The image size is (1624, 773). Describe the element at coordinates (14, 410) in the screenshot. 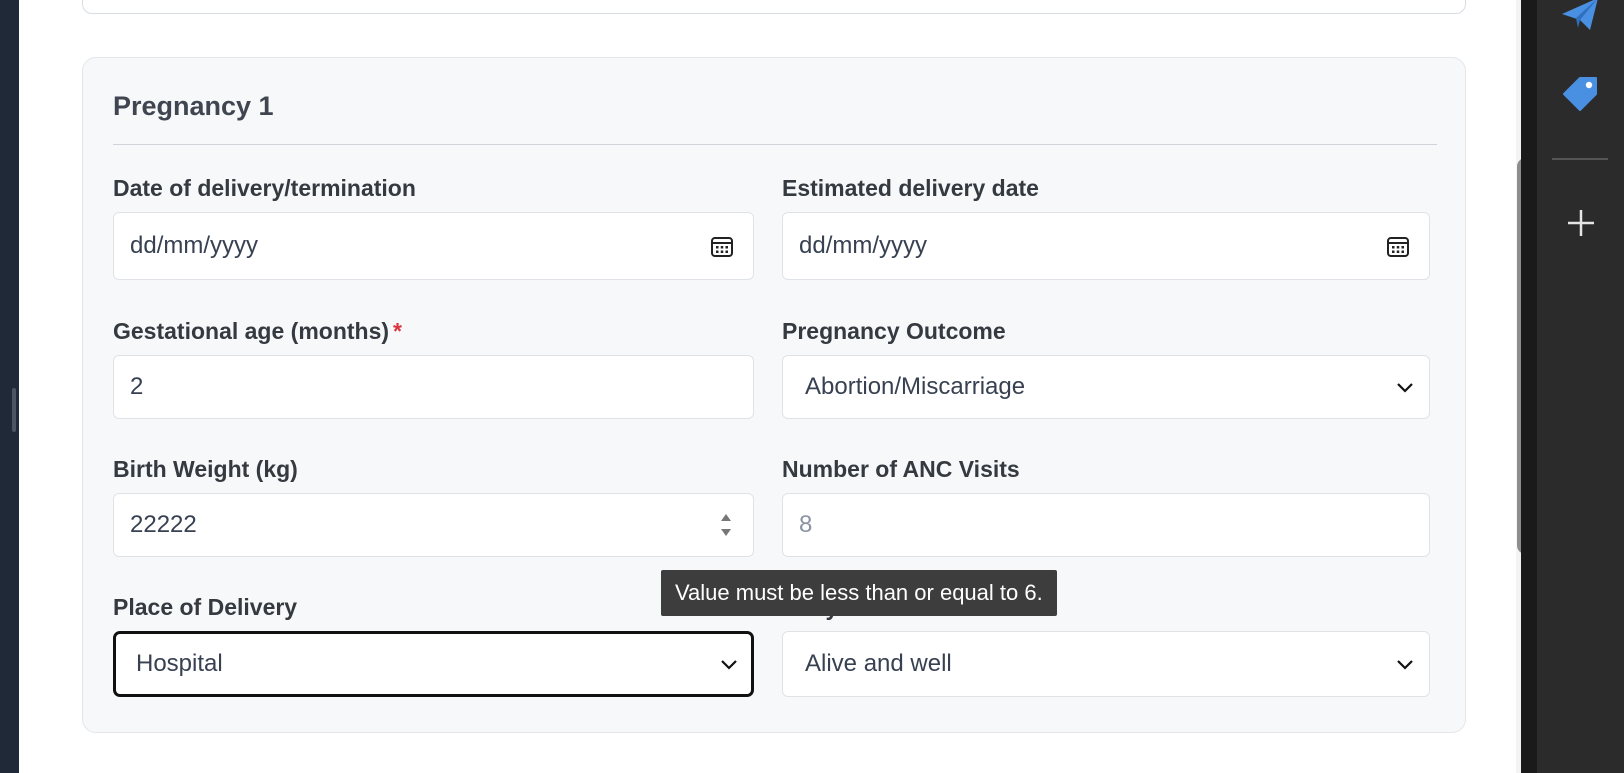

I see `resize-handle` at that location.